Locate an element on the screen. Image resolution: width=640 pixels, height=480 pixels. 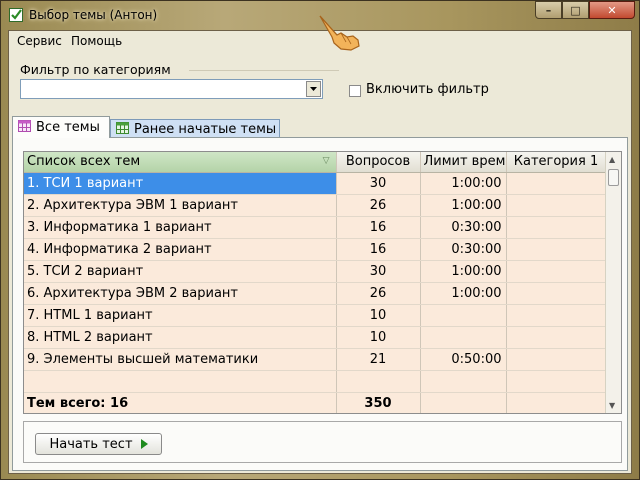
category-filter-combo is located at coordinates (171, 89).